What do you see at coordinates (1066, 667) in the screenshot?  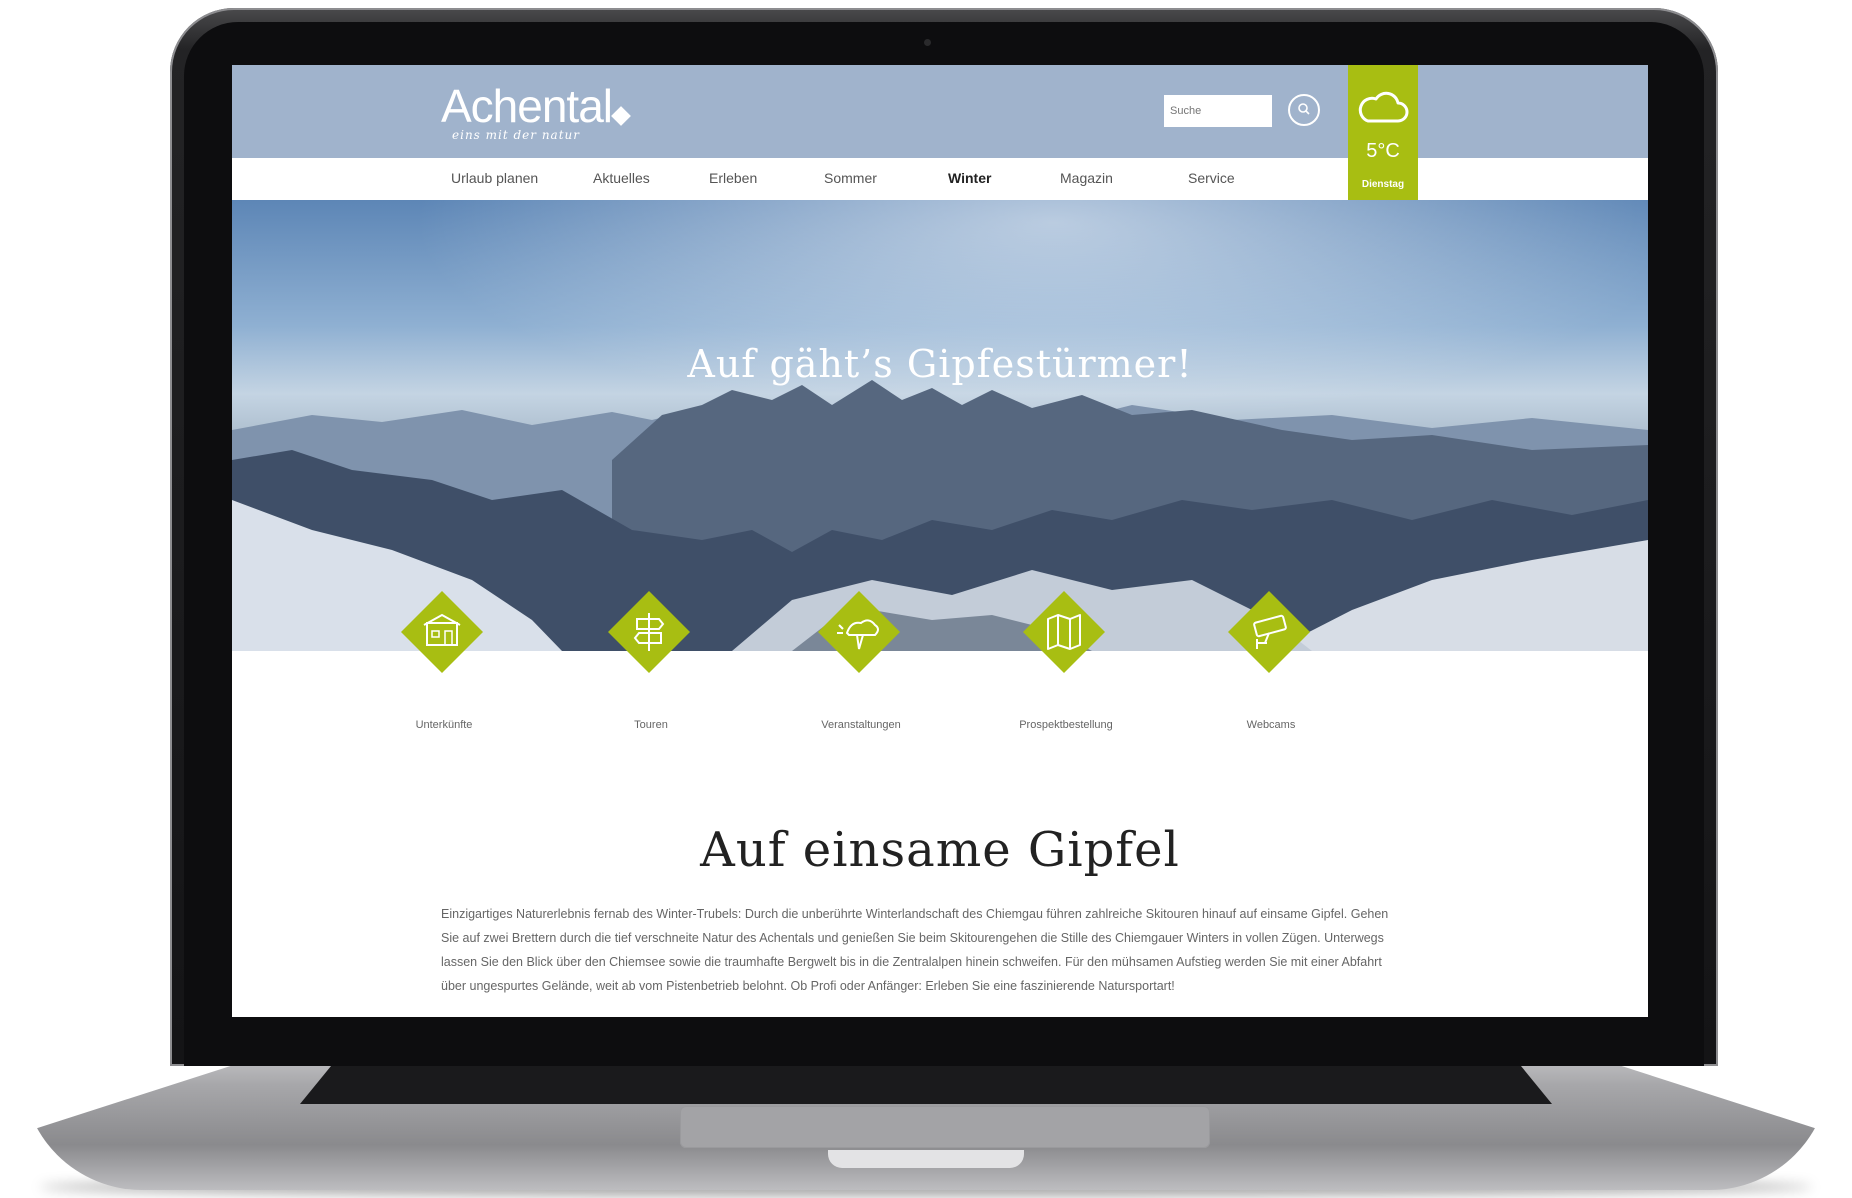 I see `feature-prospektbestellung: Prospektbestellung` at bounding box center [1066, 667].